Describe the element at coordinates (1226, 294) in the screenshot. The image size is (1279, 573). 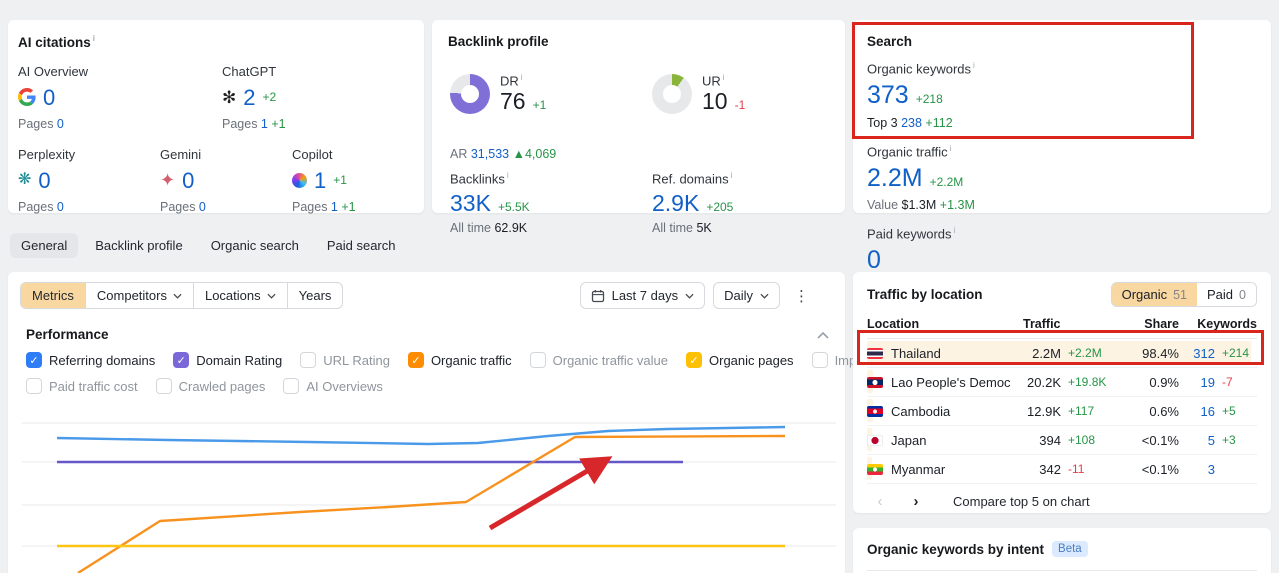
I see `toggle-paid: Paid 0` at that location.